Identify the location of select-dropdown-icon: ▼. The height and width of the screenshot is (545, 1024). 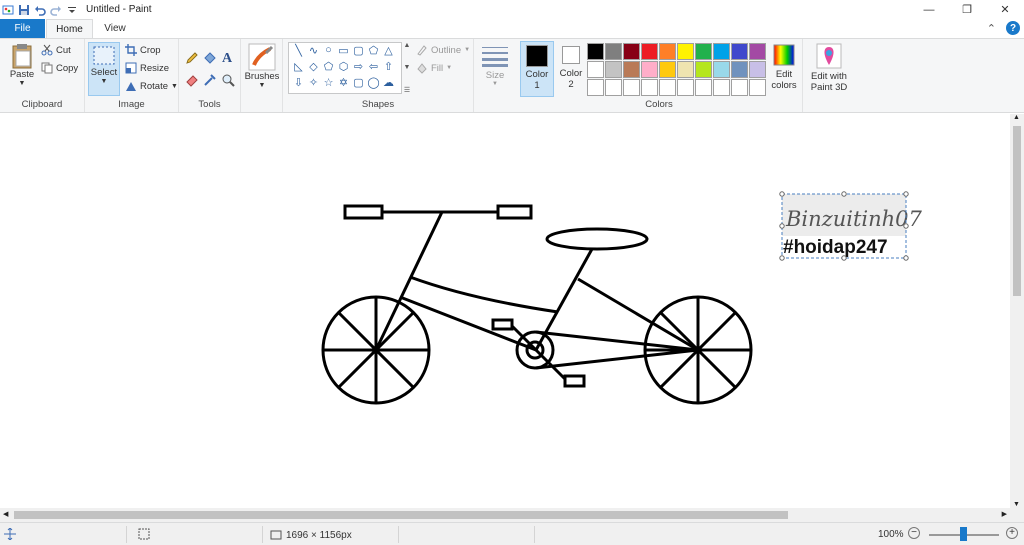
(104, 81).